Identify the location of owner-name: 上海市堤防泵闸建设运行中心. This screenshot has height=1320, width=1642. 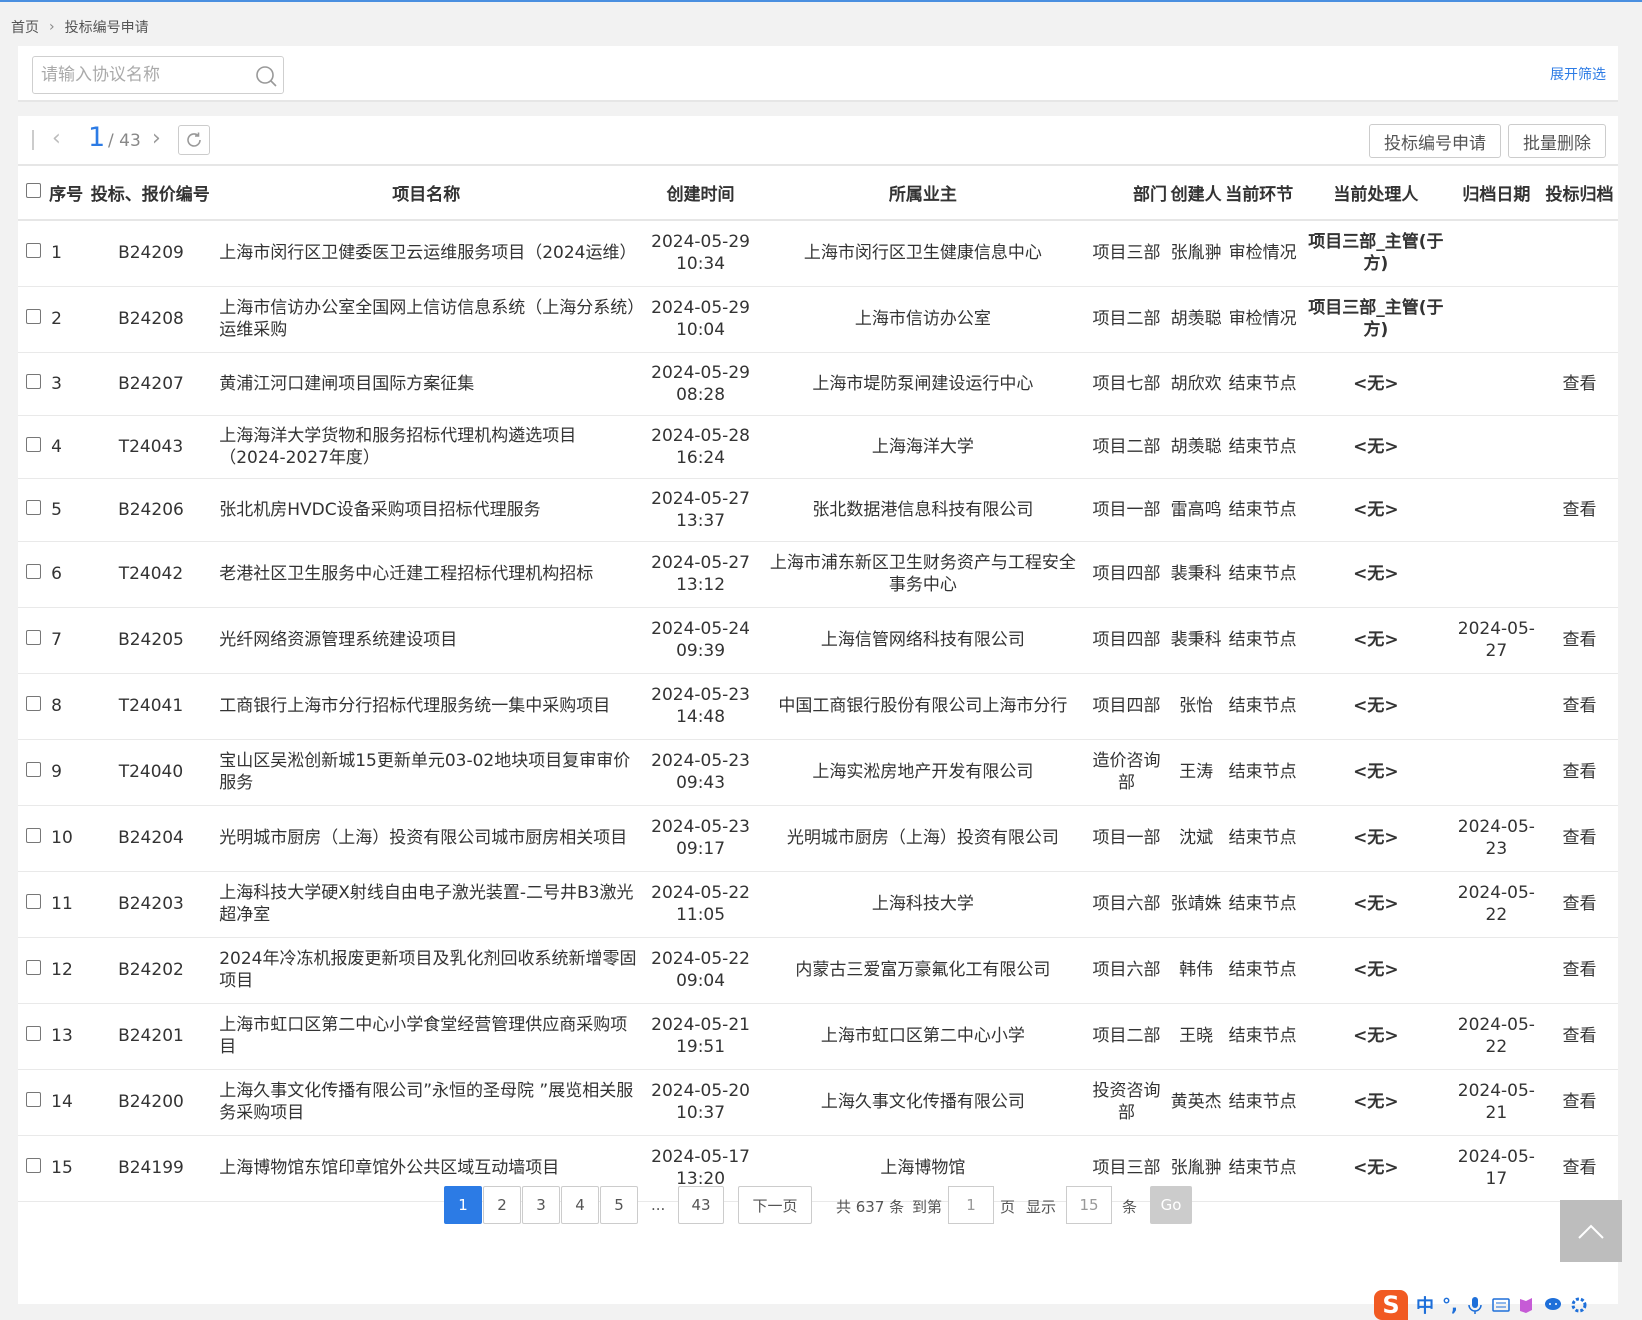
(922, 384).